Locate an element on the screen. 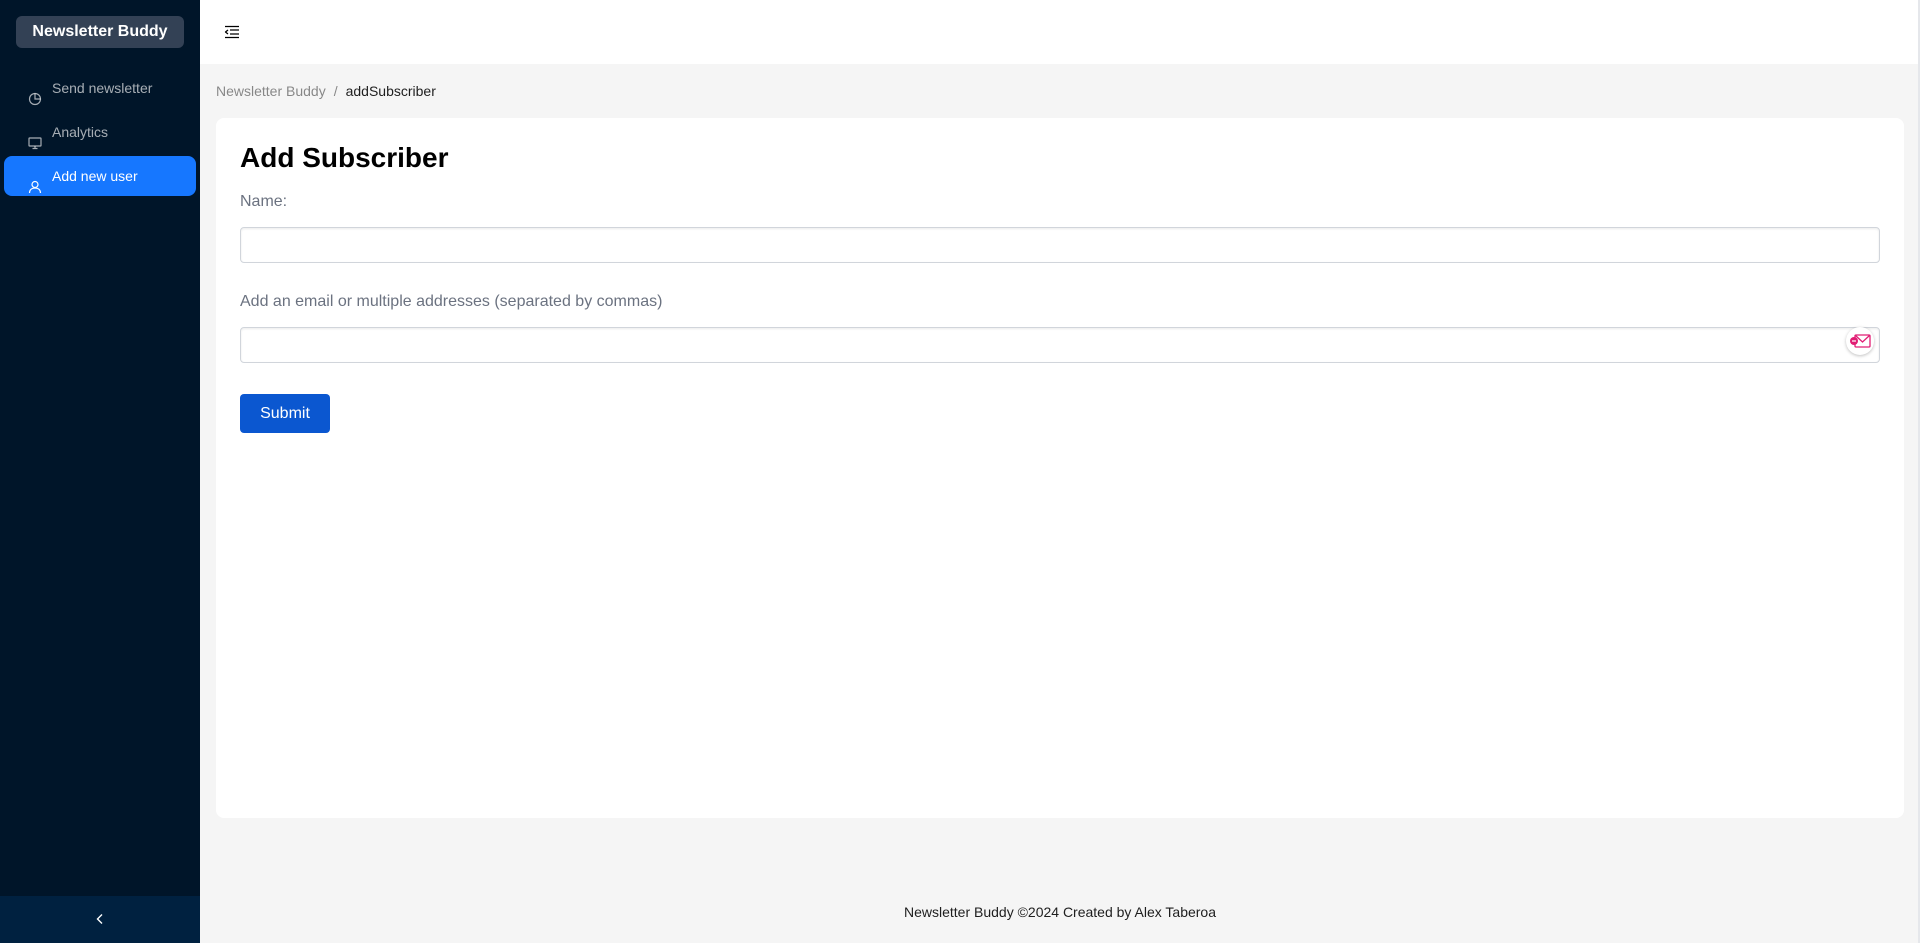  brand-logo: Newsletter Buddy is located at coordinates (100, 32).